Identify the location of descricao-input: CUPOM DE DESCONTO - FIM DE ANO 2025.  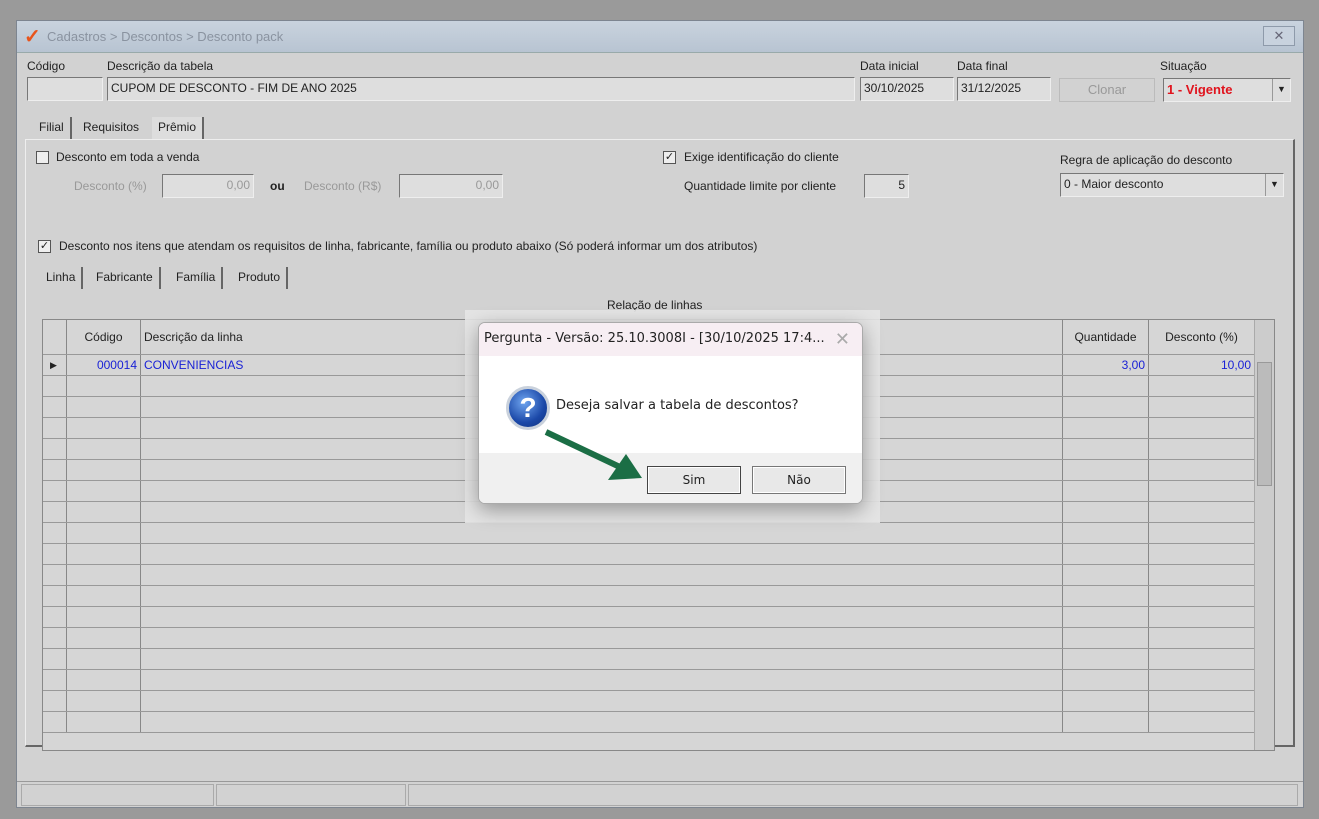
(481, 89).